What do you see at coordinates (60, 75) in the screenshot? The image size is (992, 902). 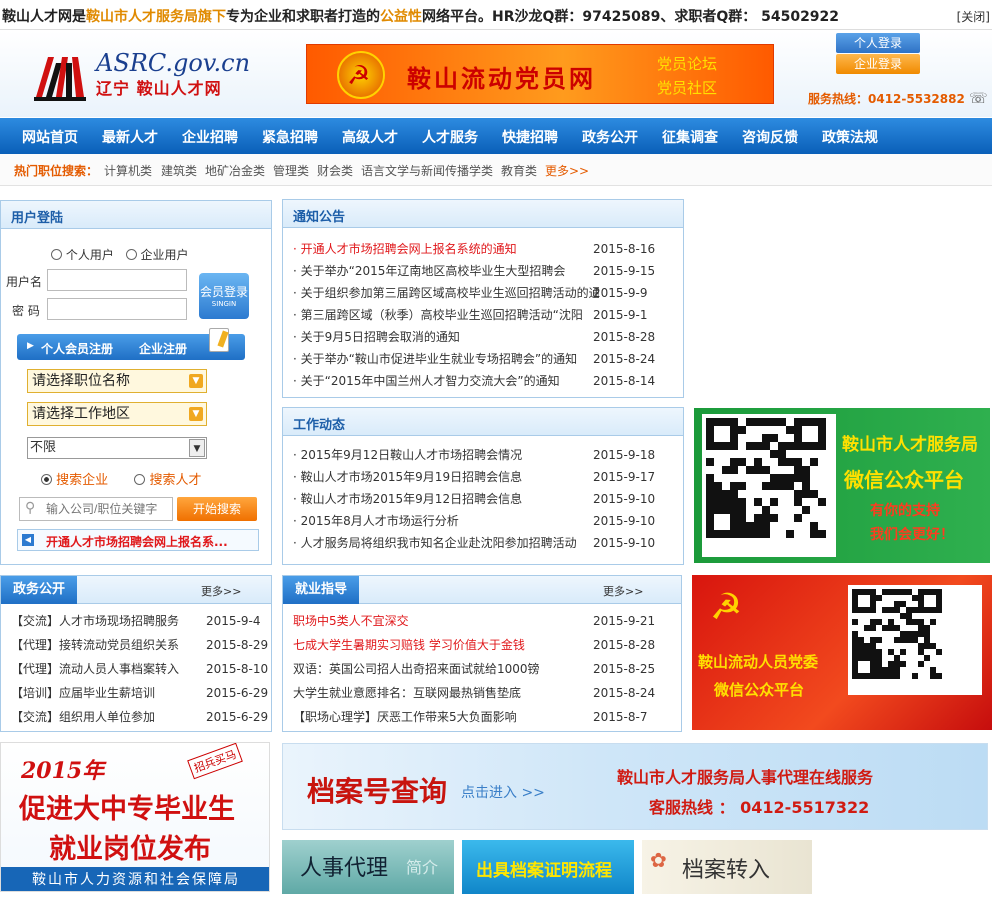 I see `asrc-logo-icon` at bounding box center [60, 75].